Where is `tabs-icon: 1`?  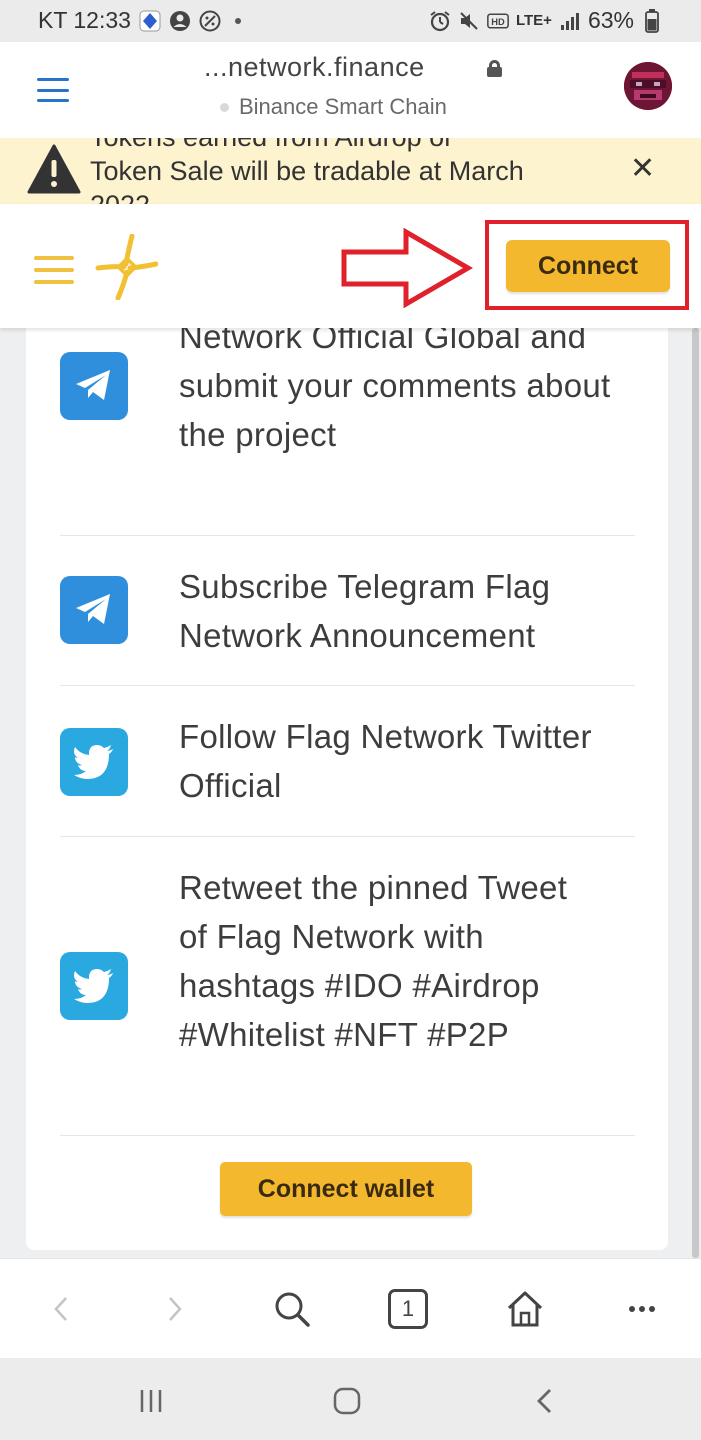
tabs-icon: 1 is located at coordinates (408, 1309).